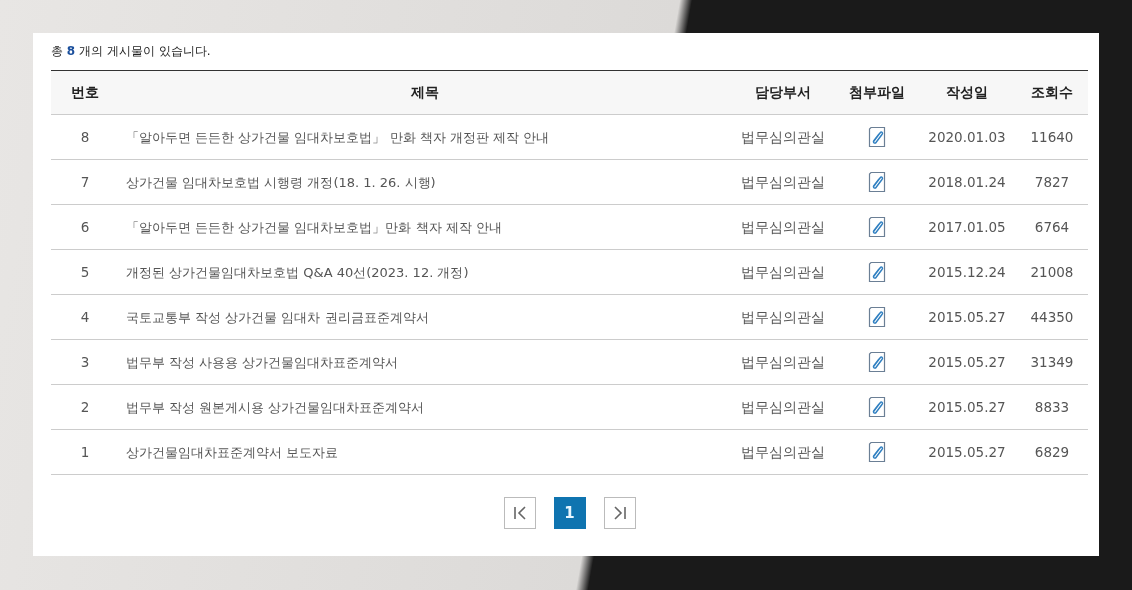 The image size is (1132, 590). Describe the element at coordinates (1052, 227) in the screenshot. I see `views-cell: 6764` at that location.